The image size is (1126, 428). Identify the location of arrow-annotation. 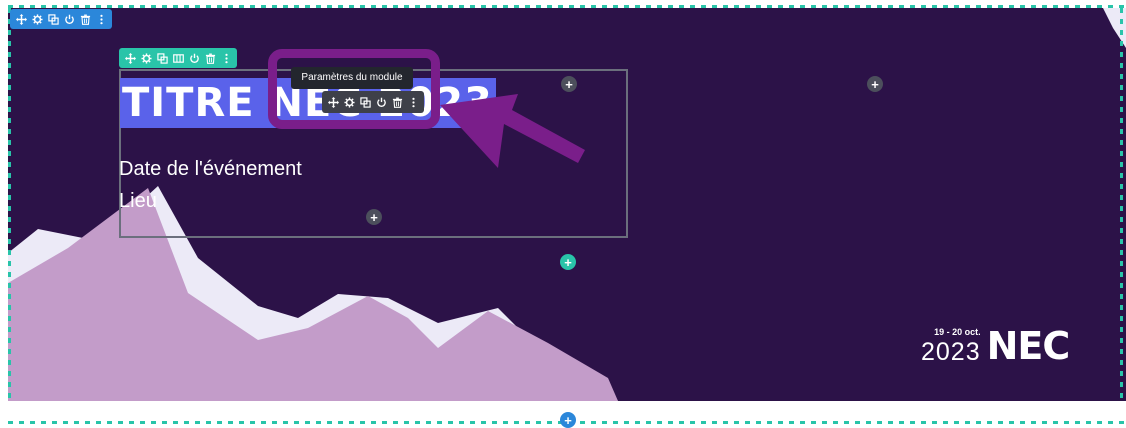
(512, 131).